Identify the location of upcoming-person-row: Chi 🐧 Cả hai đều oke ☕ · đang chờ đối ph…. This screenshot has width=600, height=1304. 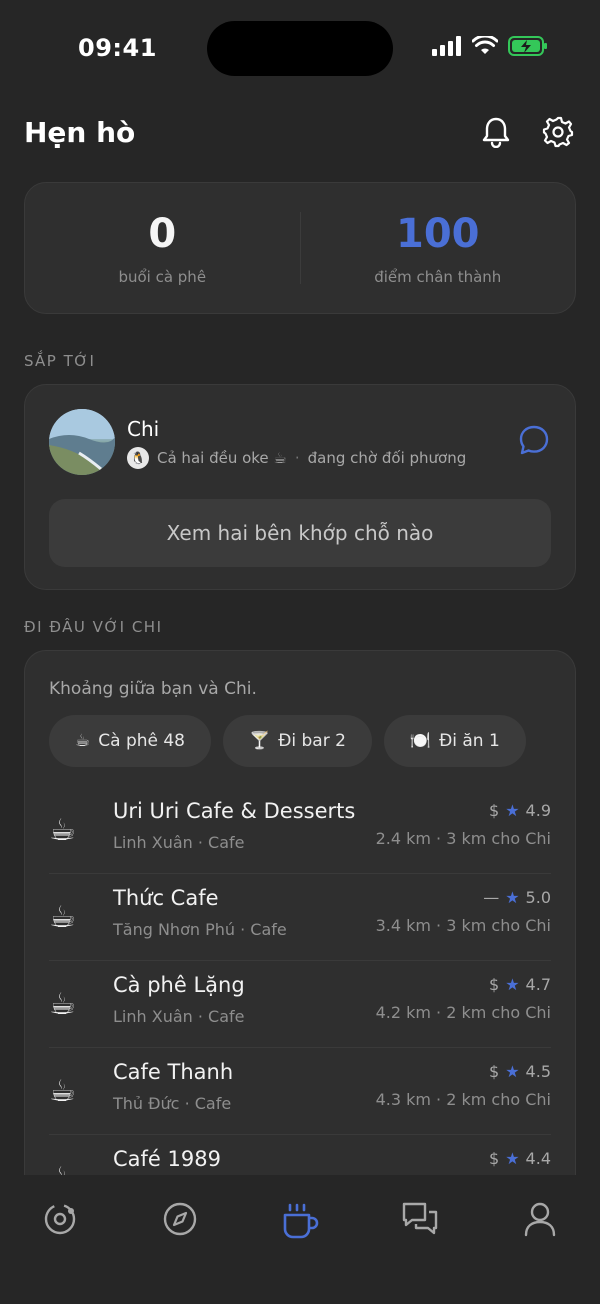
(300, 442).